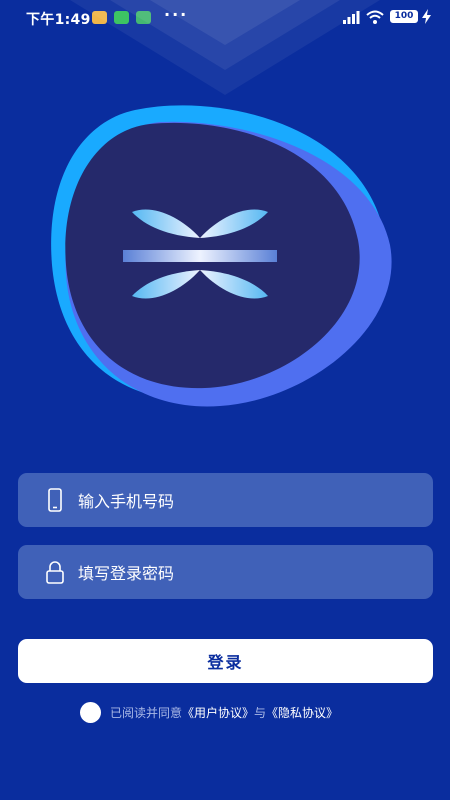 Image resolution: width=450 pixels, height=800 pixels. What do you see at coordinates (225, 661) in the screenshot?
I see `login-button: 登录` at bounding box center [225, 661].